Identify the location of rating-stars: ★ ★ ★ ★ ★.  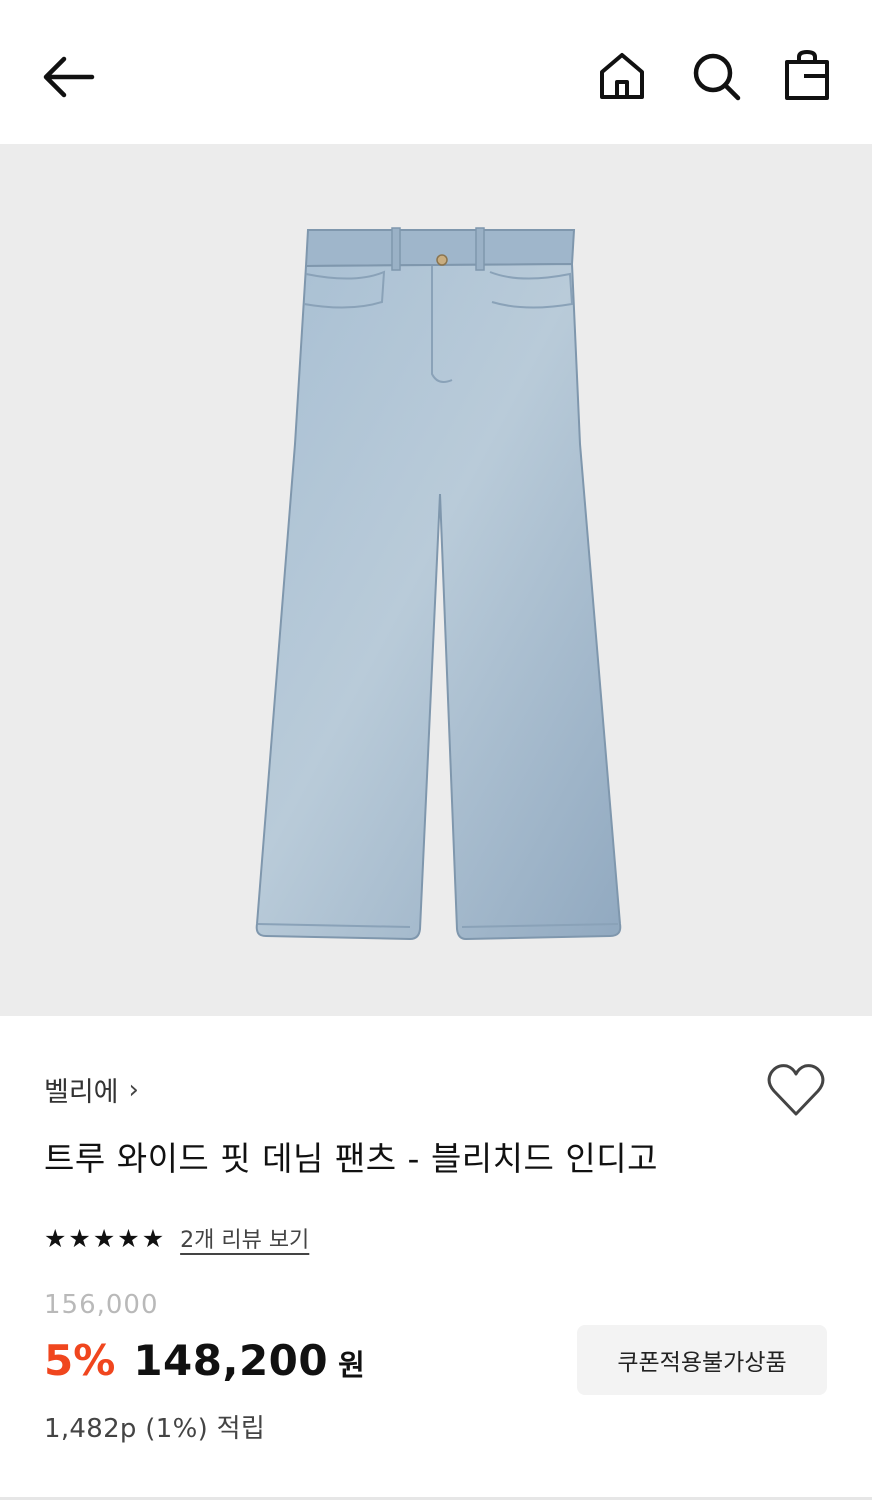
(104, 1238).